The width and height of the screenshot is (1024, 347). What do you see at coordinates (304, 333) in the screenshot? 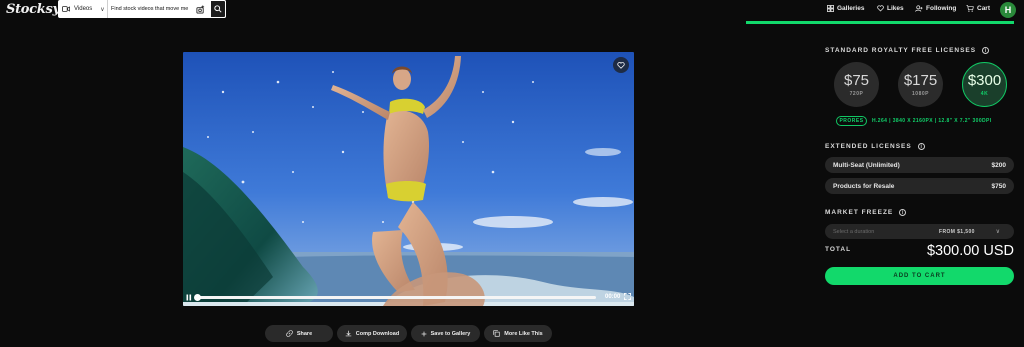
I see `share-label: Share` at bounding box center [304, 333].